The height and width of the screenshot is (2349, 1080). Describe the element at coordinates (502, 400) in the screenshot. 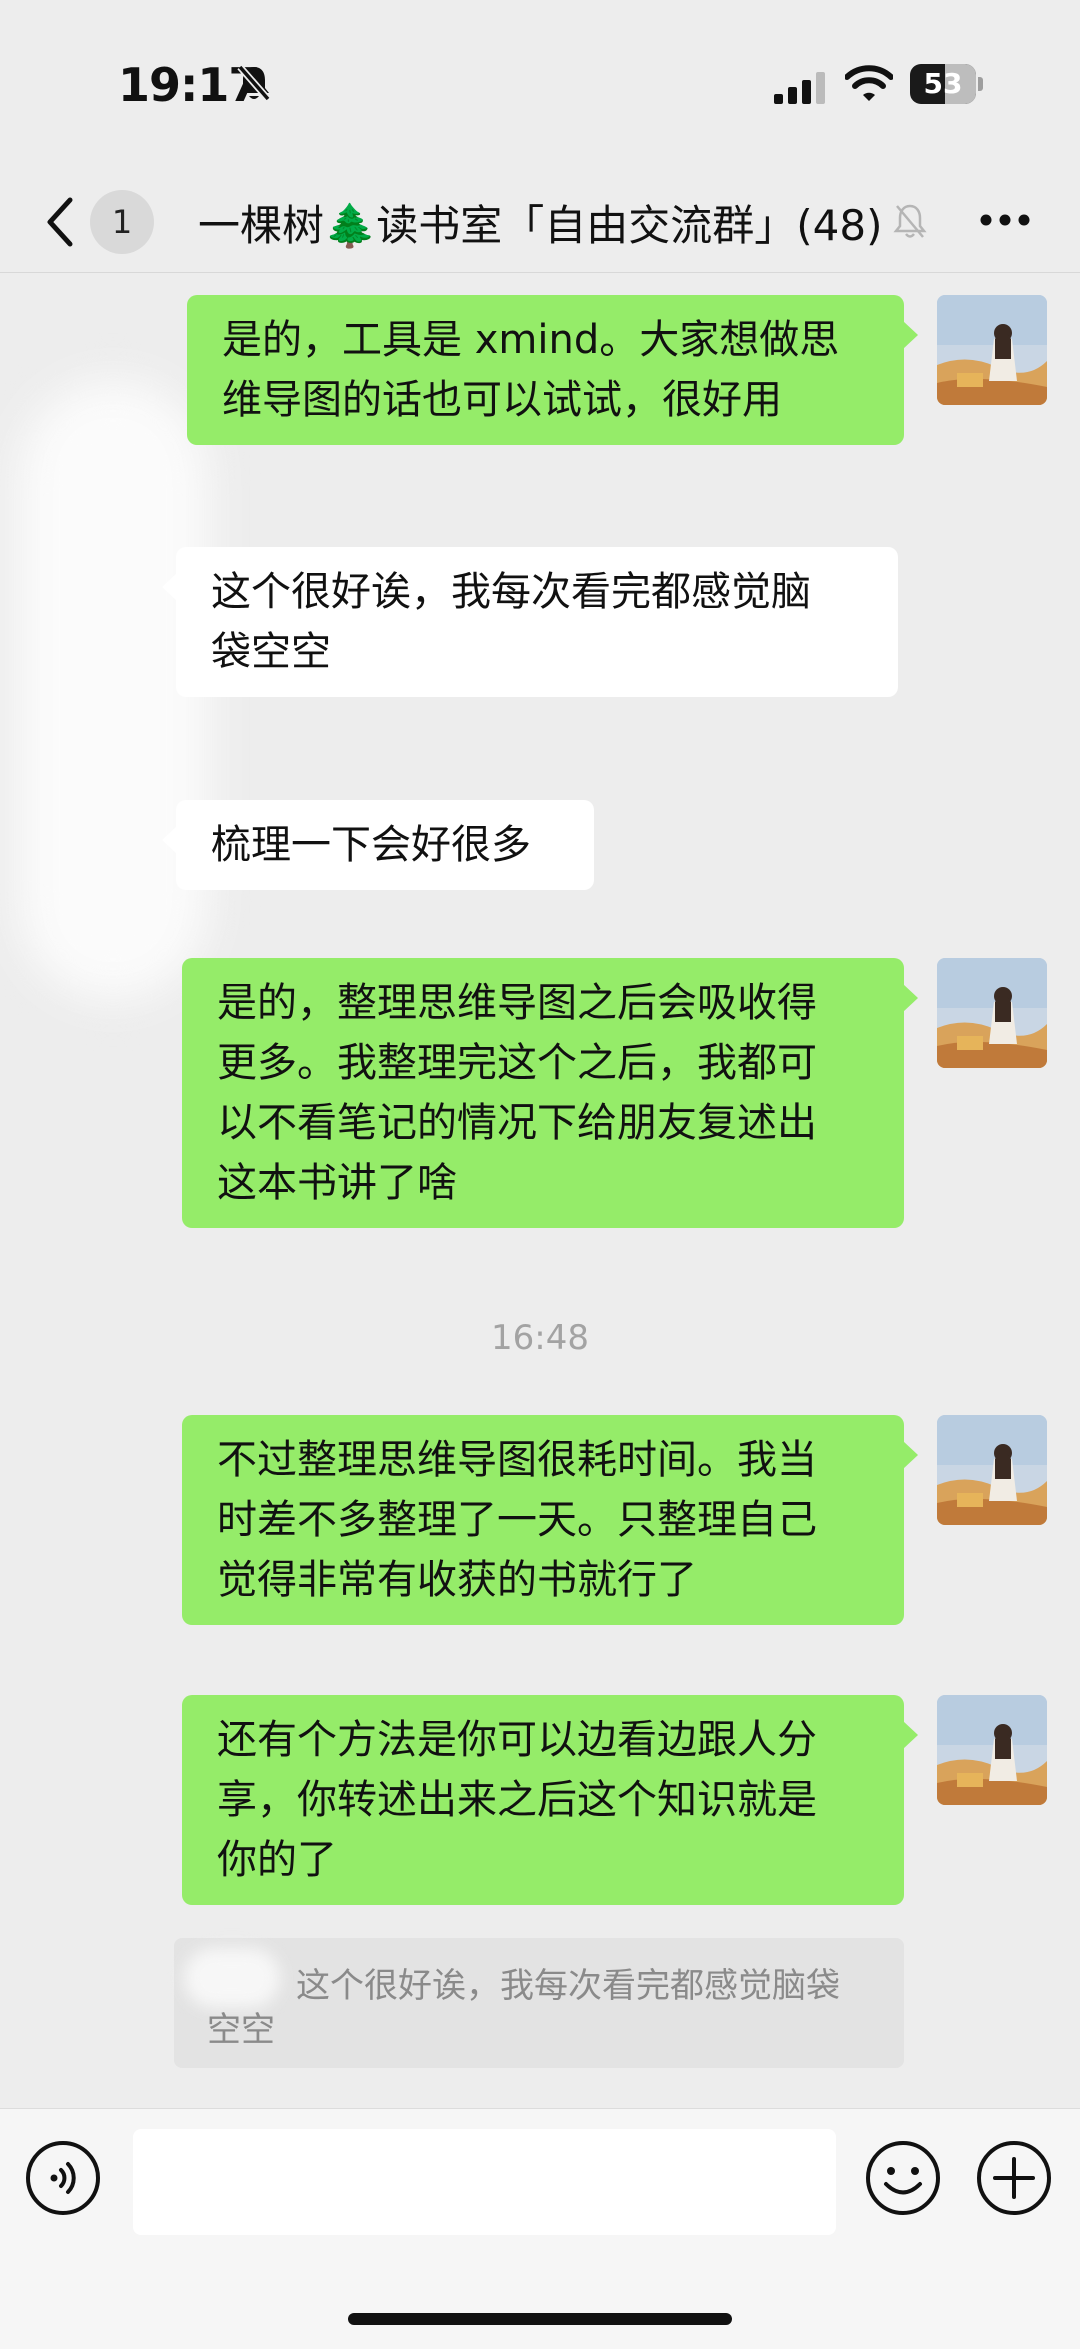

I see `message-line: 维导图的话也可以试试，很好用` at that location.